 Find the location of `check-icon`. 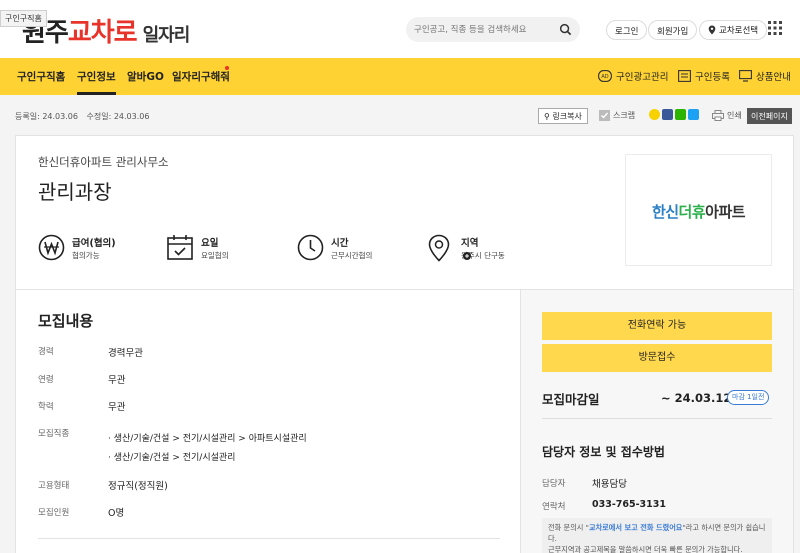

check-icon is located at coordinates (604, 115).